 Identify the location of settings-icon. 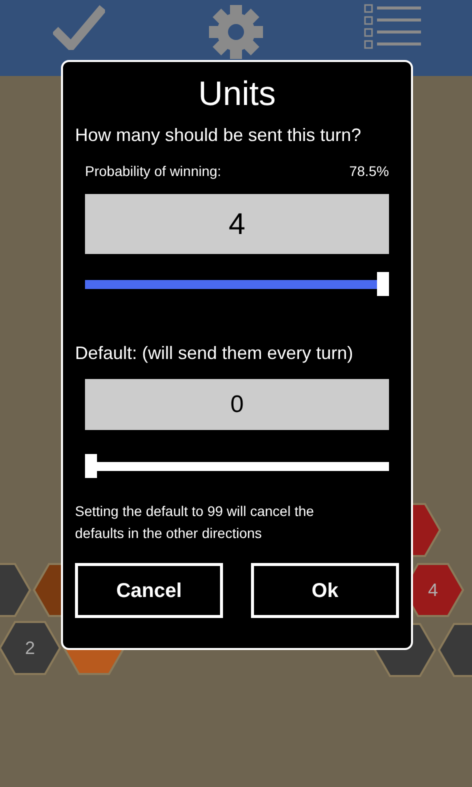
(236, 32).